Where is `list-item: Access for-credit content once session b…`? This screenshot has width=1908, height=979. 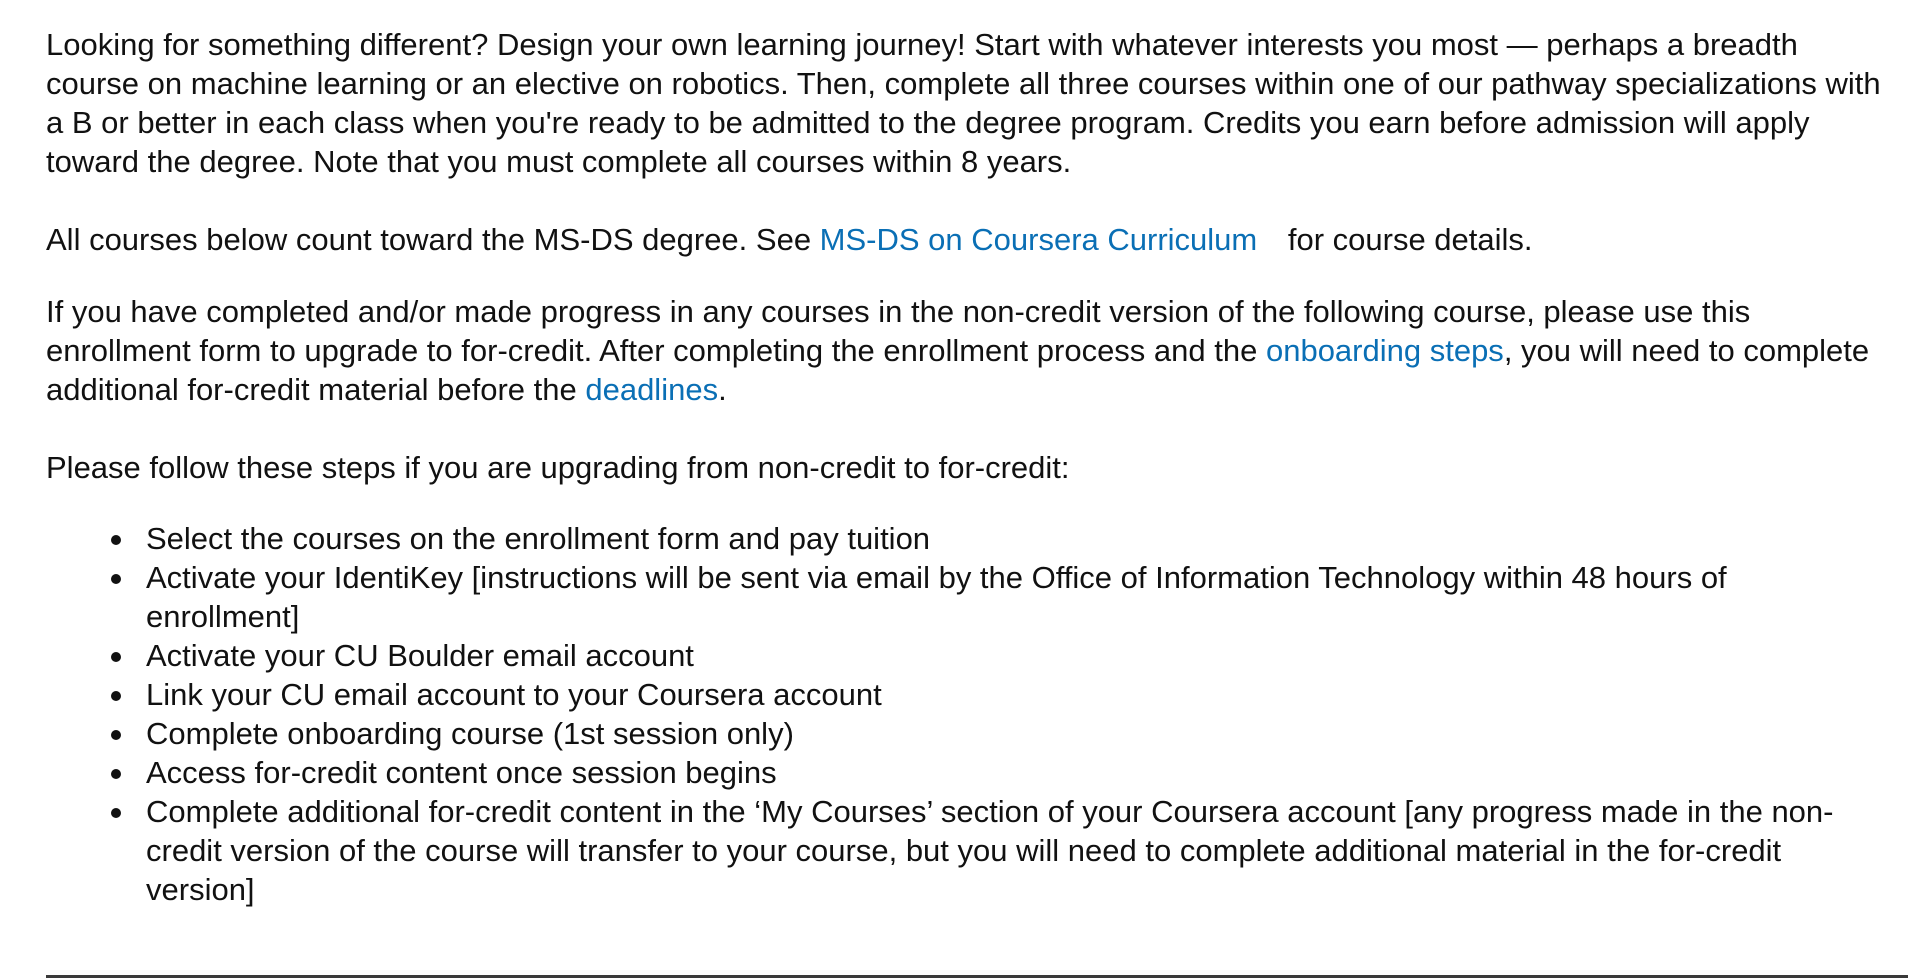
list-item: Access for-credit content once session b… is located at coordinates (1003, 772).